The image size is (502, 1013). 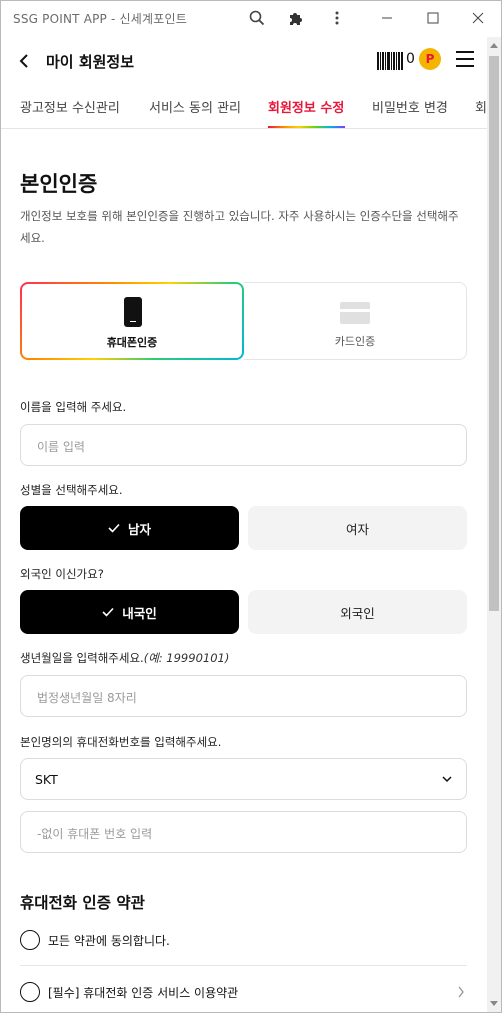 What do you see at coordinates (494, 45) in the screenshot?
I see `scroll-up-arrow-icon` at bounding box center [494, 45].